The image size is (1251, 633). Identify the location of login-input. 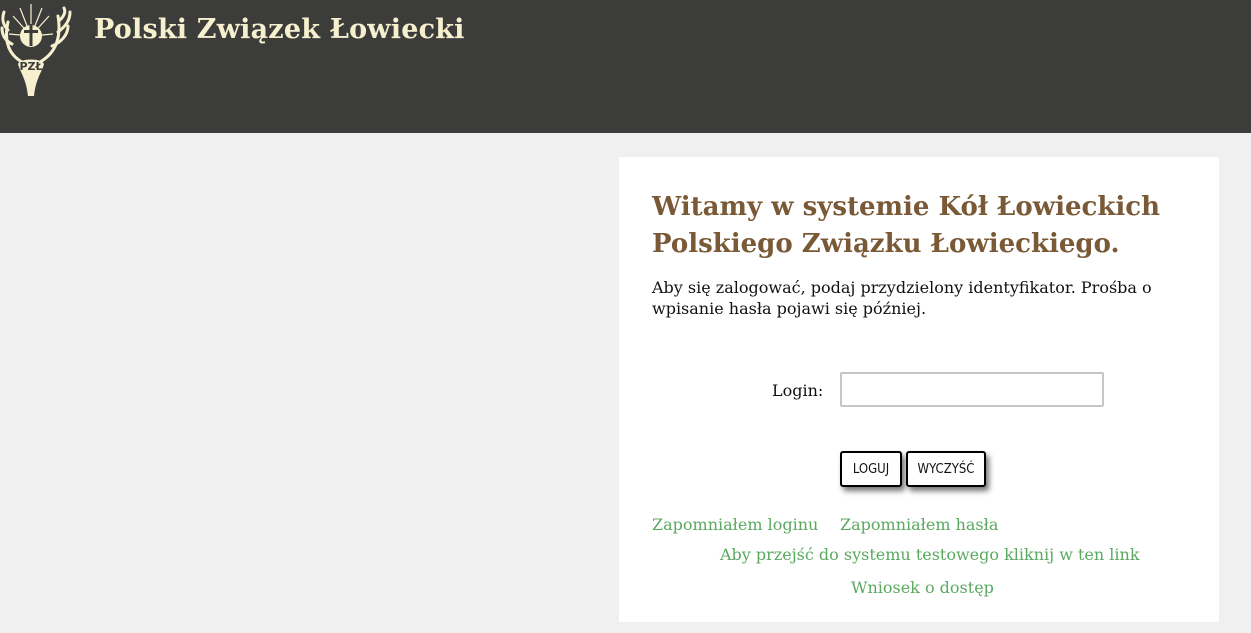
(972, 389).